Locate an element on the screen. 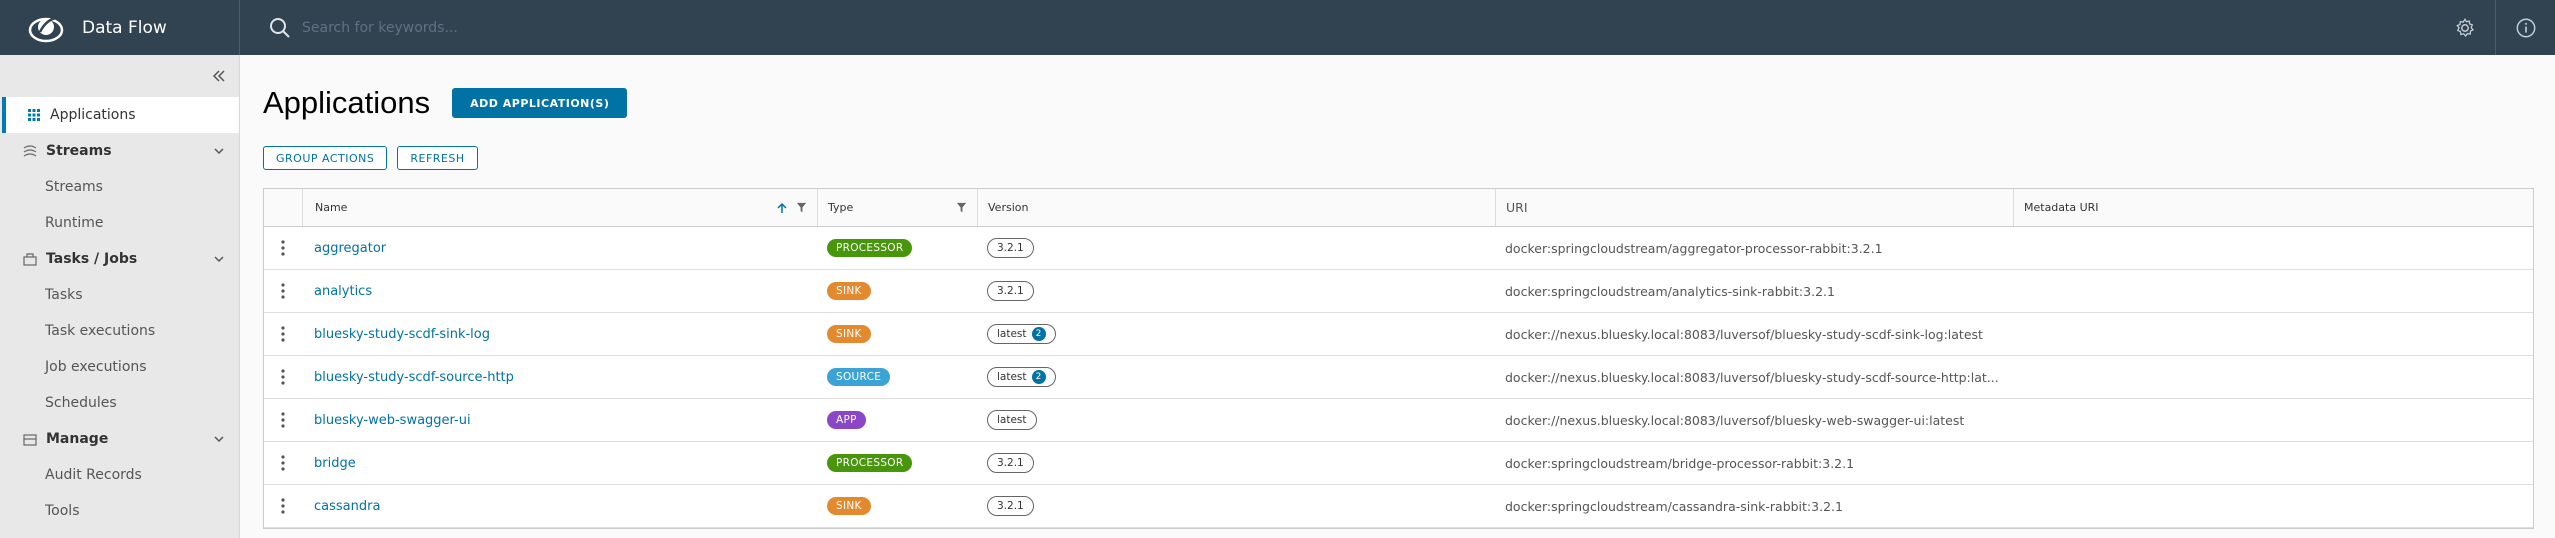 Image resolution: width=2555 pixels, height=538 pixels. sidebar-item-runtime: Runtime is located at coordinates (119, 223).